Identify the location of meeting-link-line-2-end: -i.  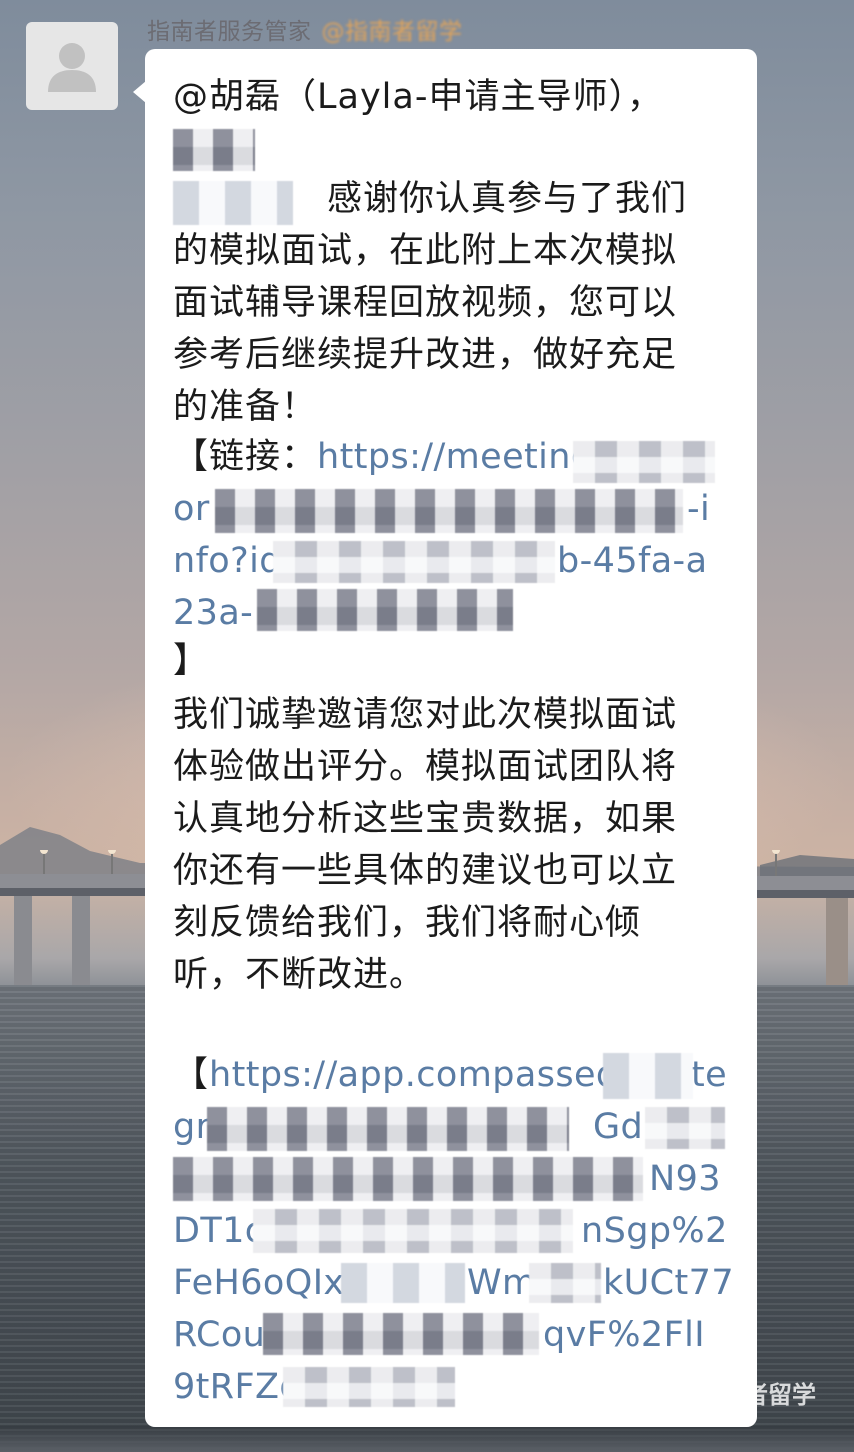
(698, 509).